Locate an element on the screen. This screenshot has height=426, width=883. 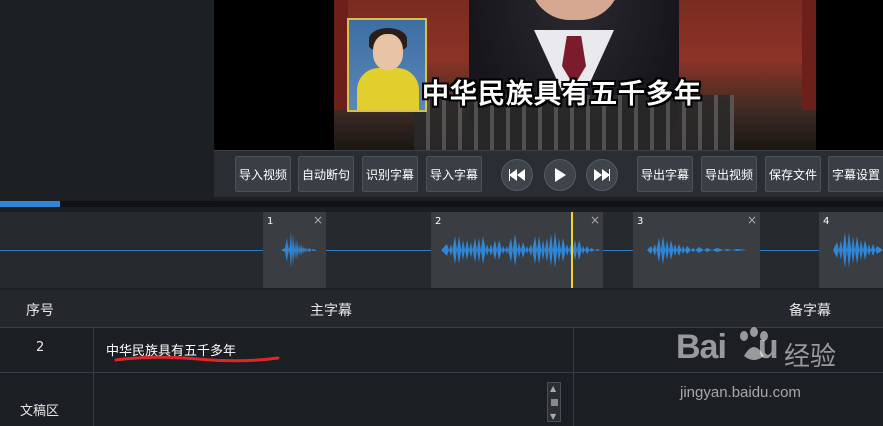
column-header-index: 序号 is located at coordinates (40, 311).